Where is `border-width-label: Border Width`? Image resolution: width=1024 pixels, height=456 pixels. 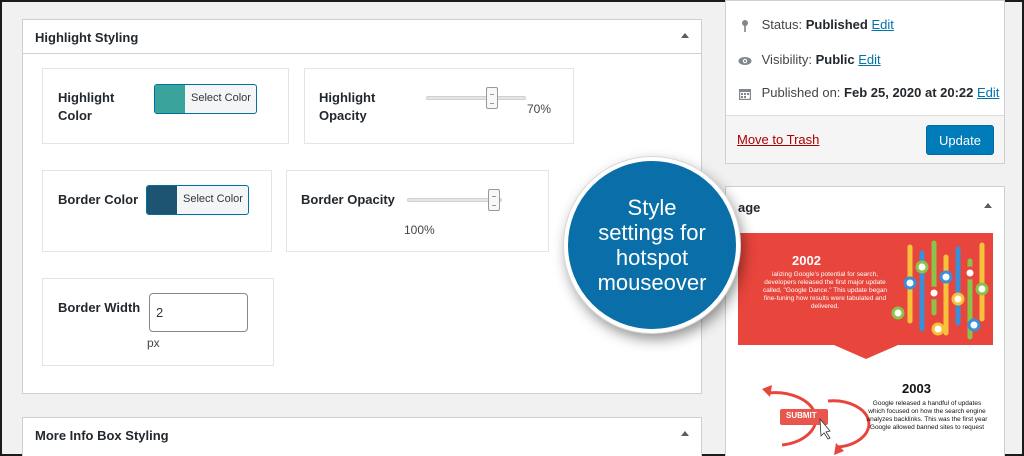 border-width-label: Border Width is located at coordinates (99, 307).